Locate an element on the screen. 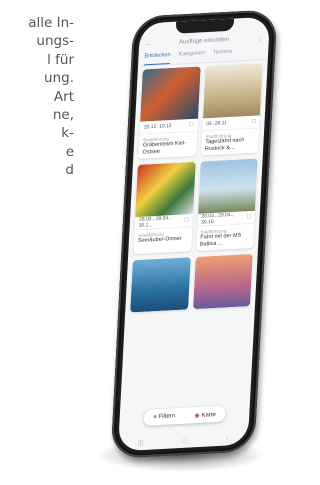  filter-button: ≡ Filtern is located at coordinates (164, 416).